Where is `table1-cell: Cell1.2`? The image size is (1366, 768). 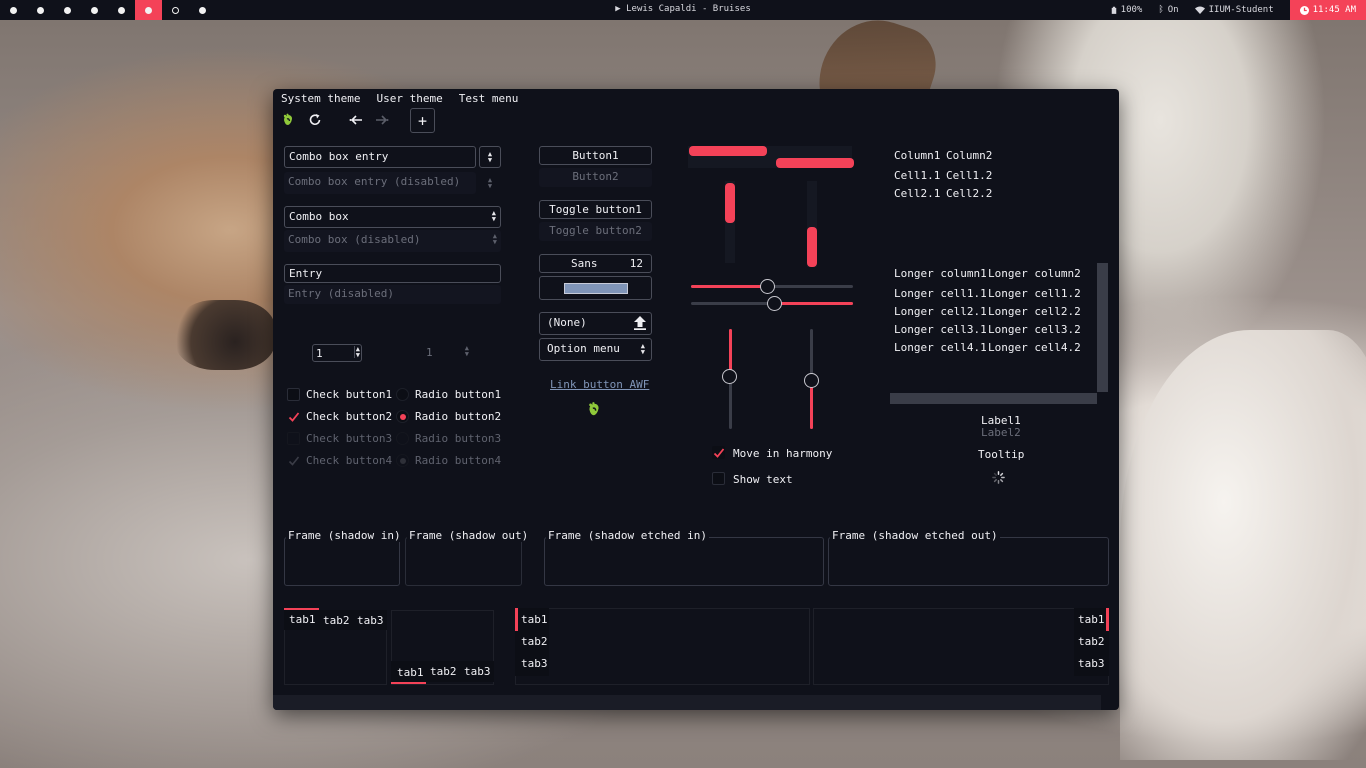
table1-cell: Cell1.2 is located at coordinates (969, 175).